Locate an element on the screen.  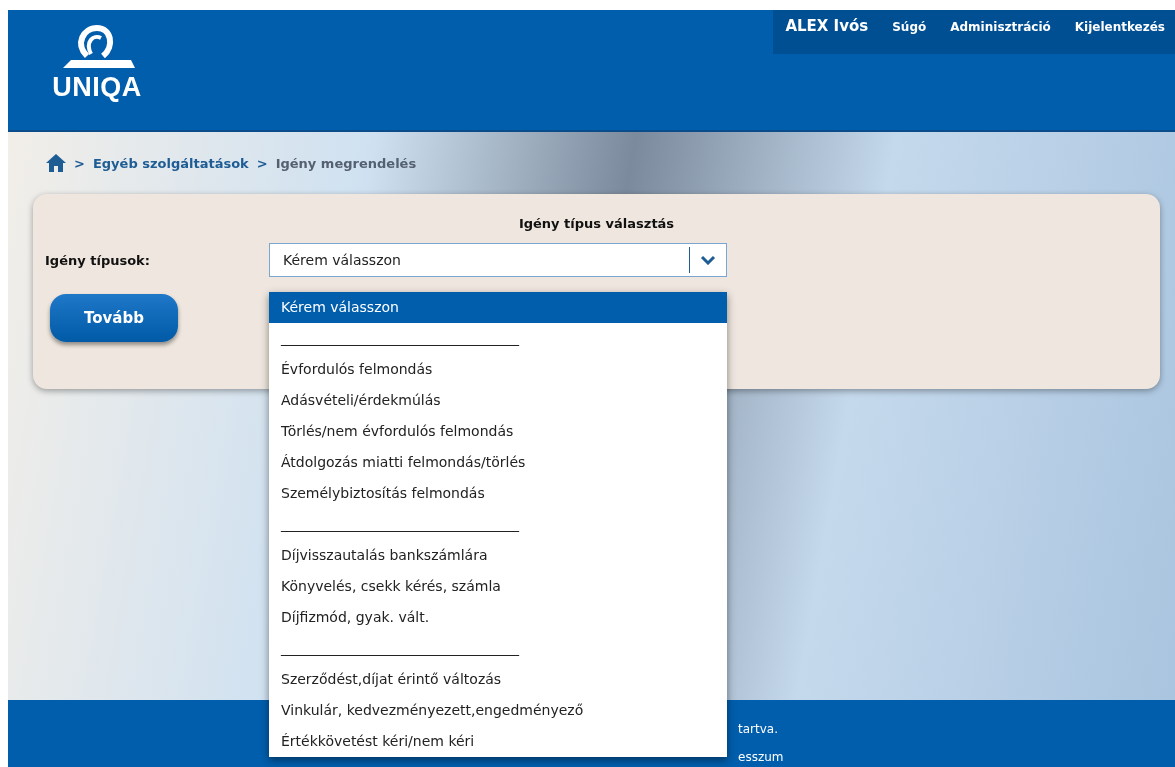
logo-text: UNIQA is located at coordinates (97, 87).